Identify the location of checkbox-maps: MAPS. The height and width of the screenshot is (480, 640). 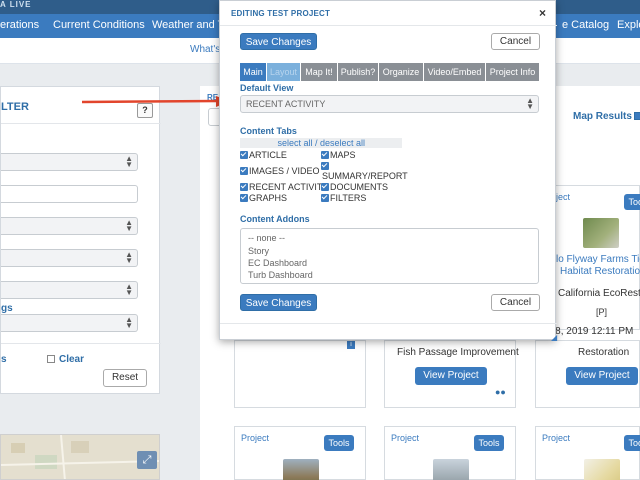
(338, 155).